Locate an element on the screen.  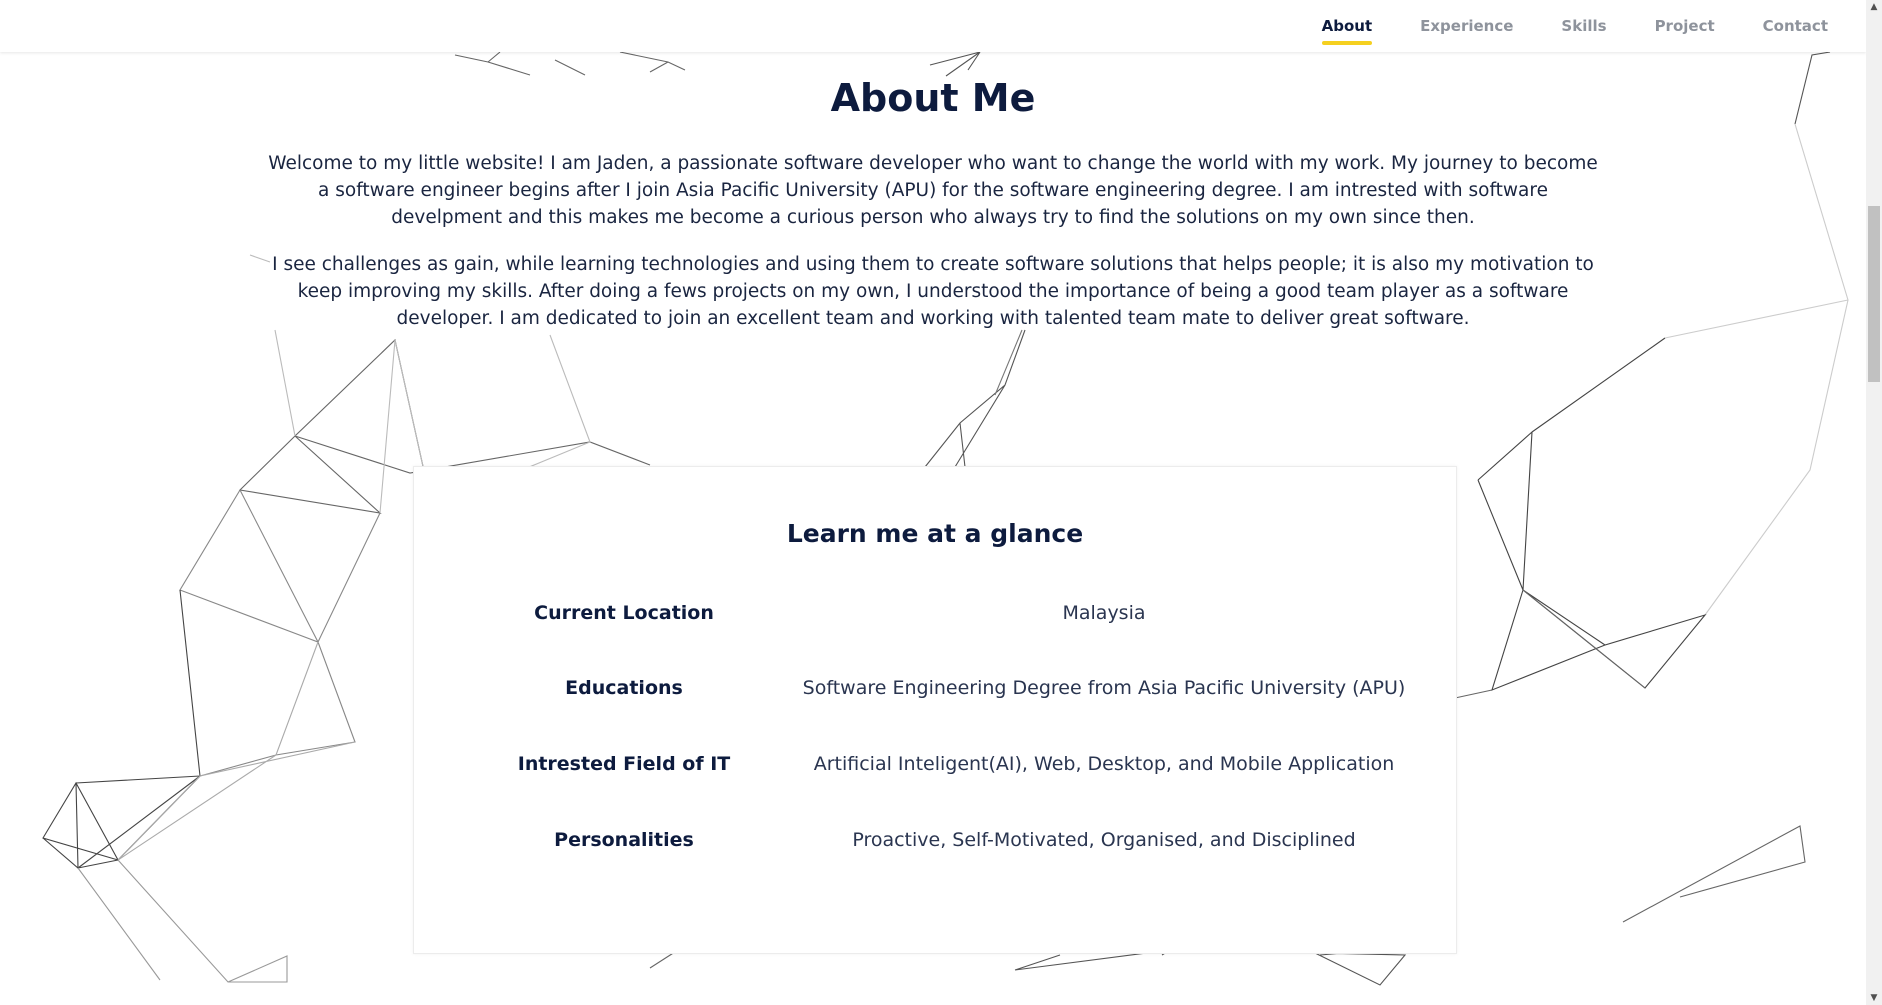
info-label: Current Location is located at coordinates (624, 613).